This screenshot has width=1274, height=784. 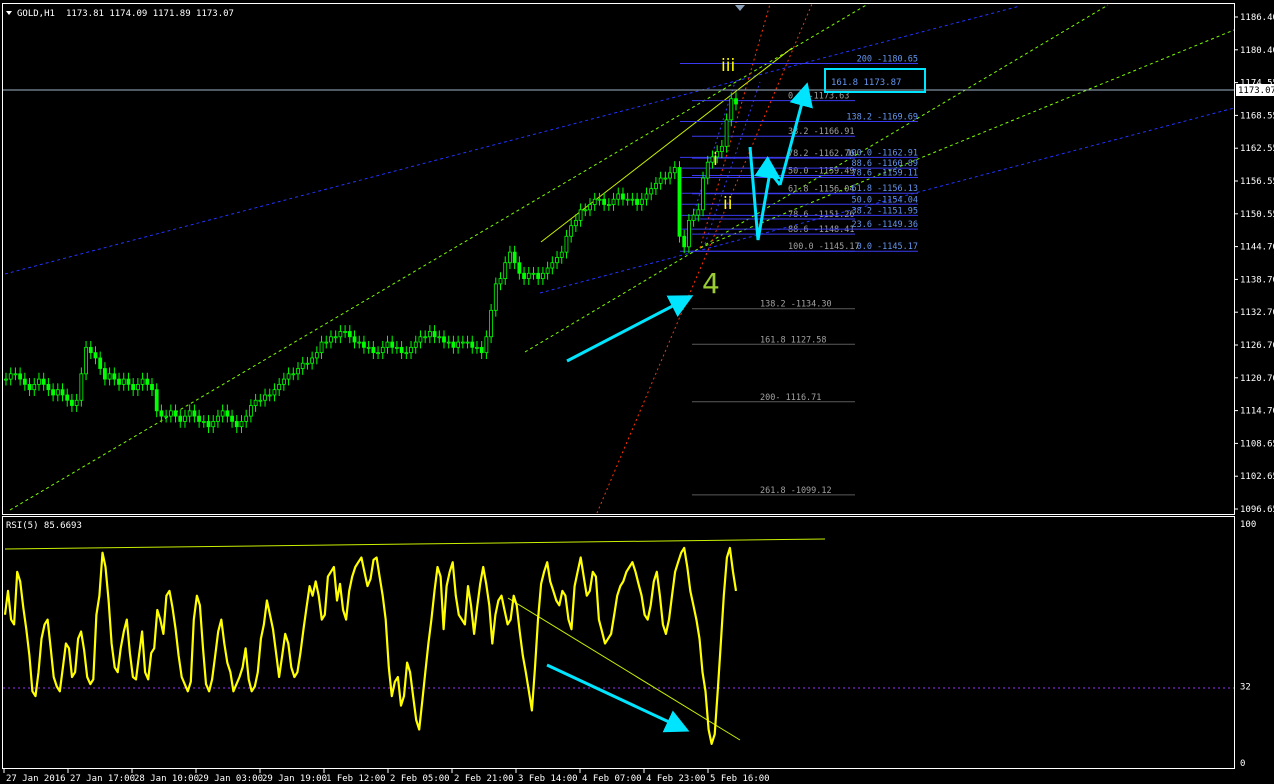 What do you see at coordinates (548, 779) in the screenshot?
I see `time-tick-label: 3 Feb 14:00` at bounding box center [548, 779].